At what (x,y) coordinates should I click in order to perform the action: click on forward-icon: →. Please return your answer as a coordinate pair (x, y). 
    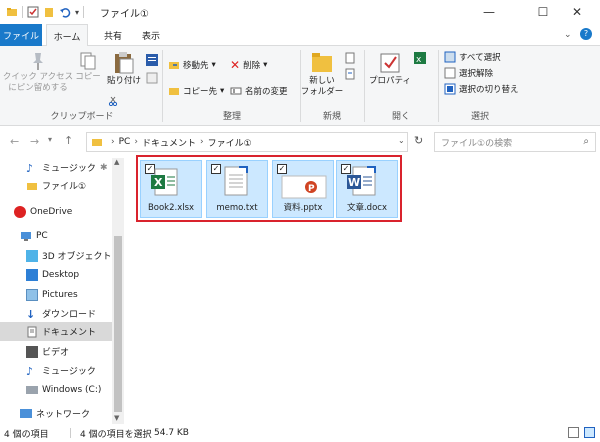
    Looking at the image, I should click on (34, 141).